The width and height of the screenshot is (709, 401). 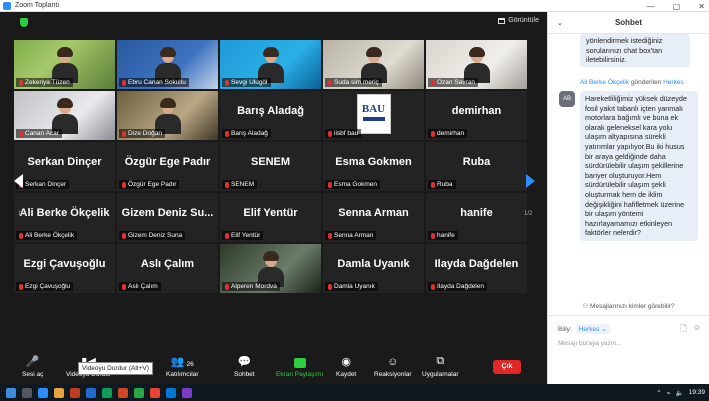 What do you see at coordinates (373, 162) in the screenshot?
I see `participant-display-name: Esma Gokmen` at bounding box center [373, 162].